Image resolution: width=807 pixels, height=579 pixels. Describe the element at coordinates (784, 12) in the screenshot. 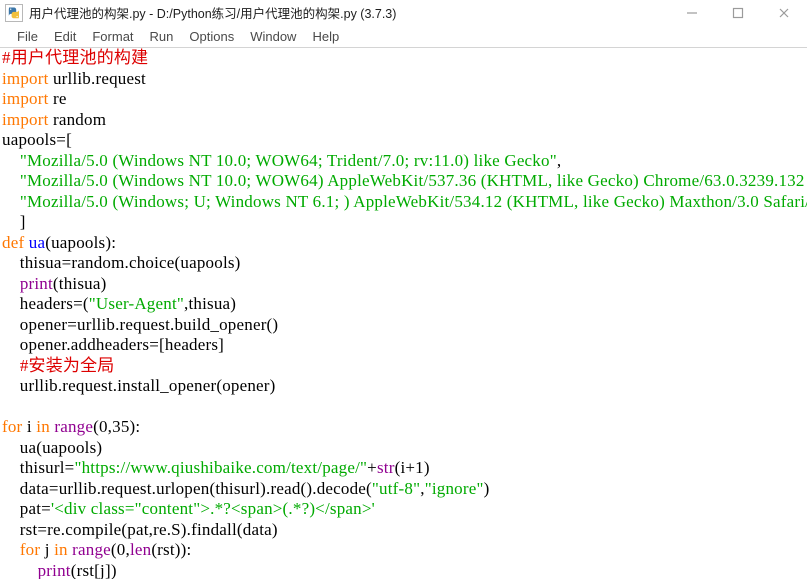

I see `close-button` at that location.